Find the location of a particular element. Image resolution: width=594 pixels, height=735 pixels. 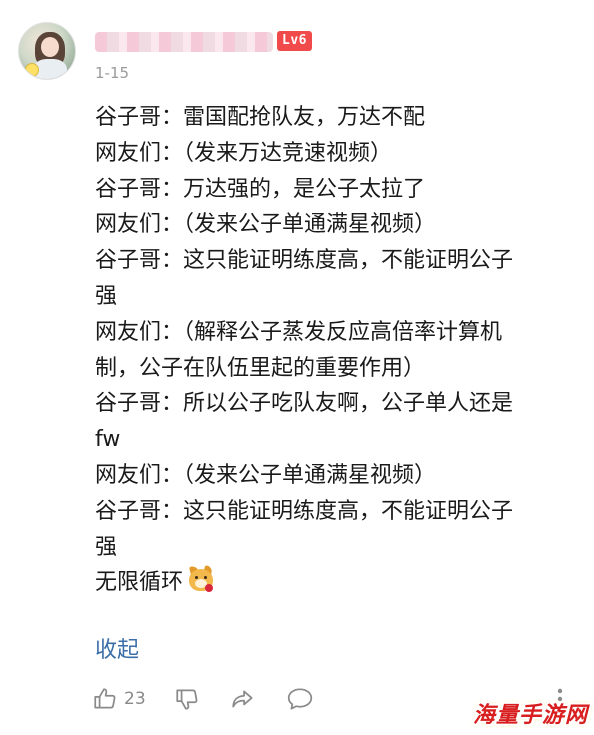

dislike-button is located at coordinates (187, 699).